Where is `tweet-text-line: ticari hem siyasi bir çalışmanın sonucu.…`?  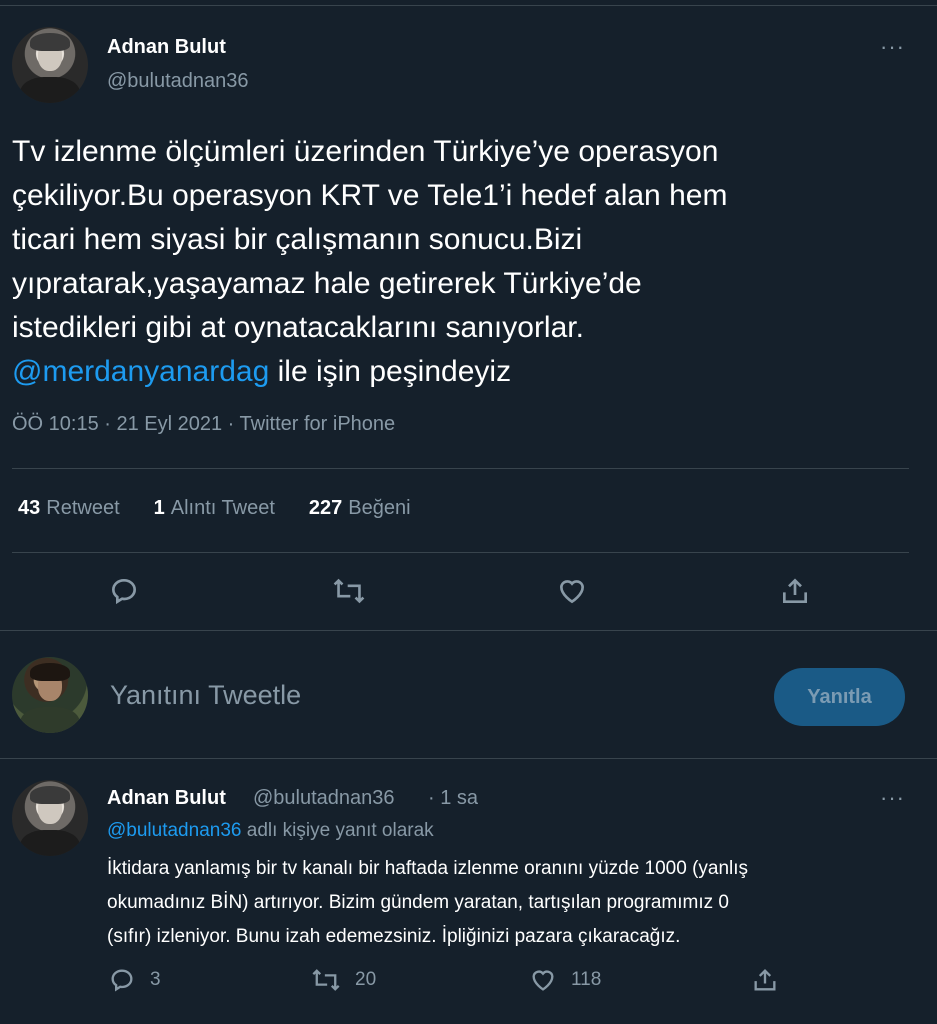
tweet-text-line: ticari hem siyasi bir çalışmanın sonucu.… is located at coordinates (297, 239).